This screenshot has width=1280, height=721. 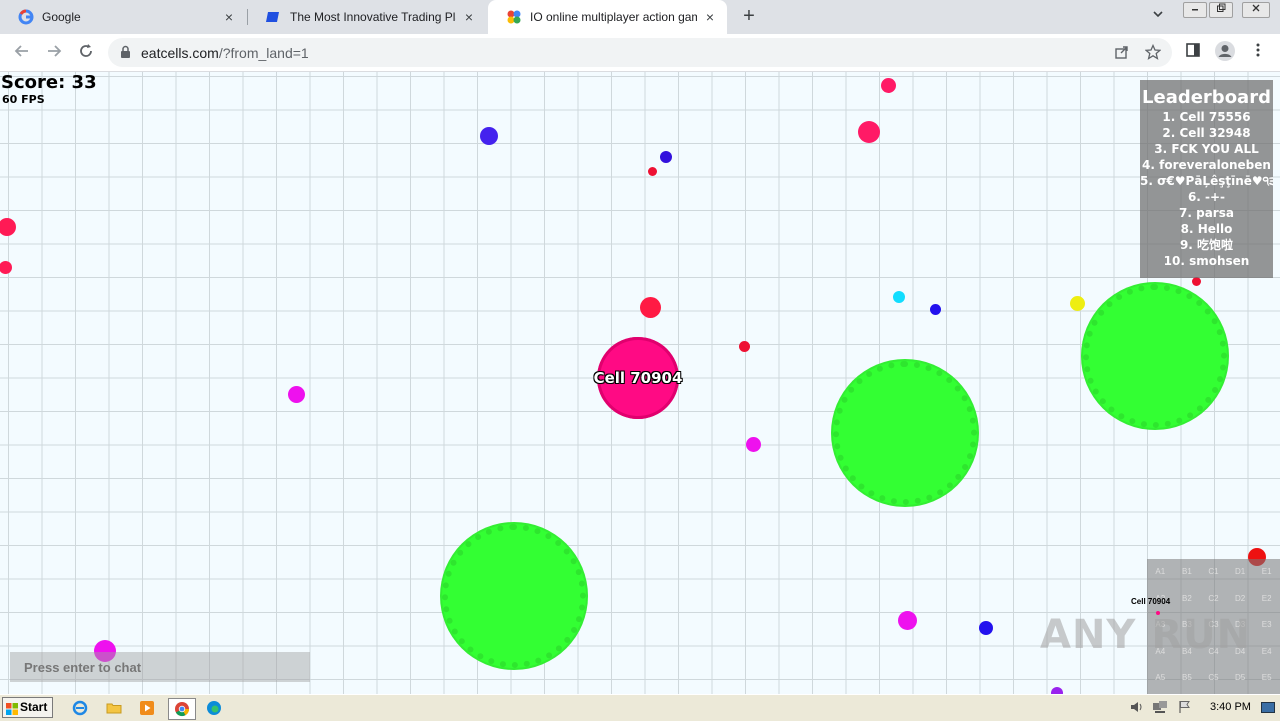 I want to click on minimap-cell-label: B5, so click(x=1186, y=677).